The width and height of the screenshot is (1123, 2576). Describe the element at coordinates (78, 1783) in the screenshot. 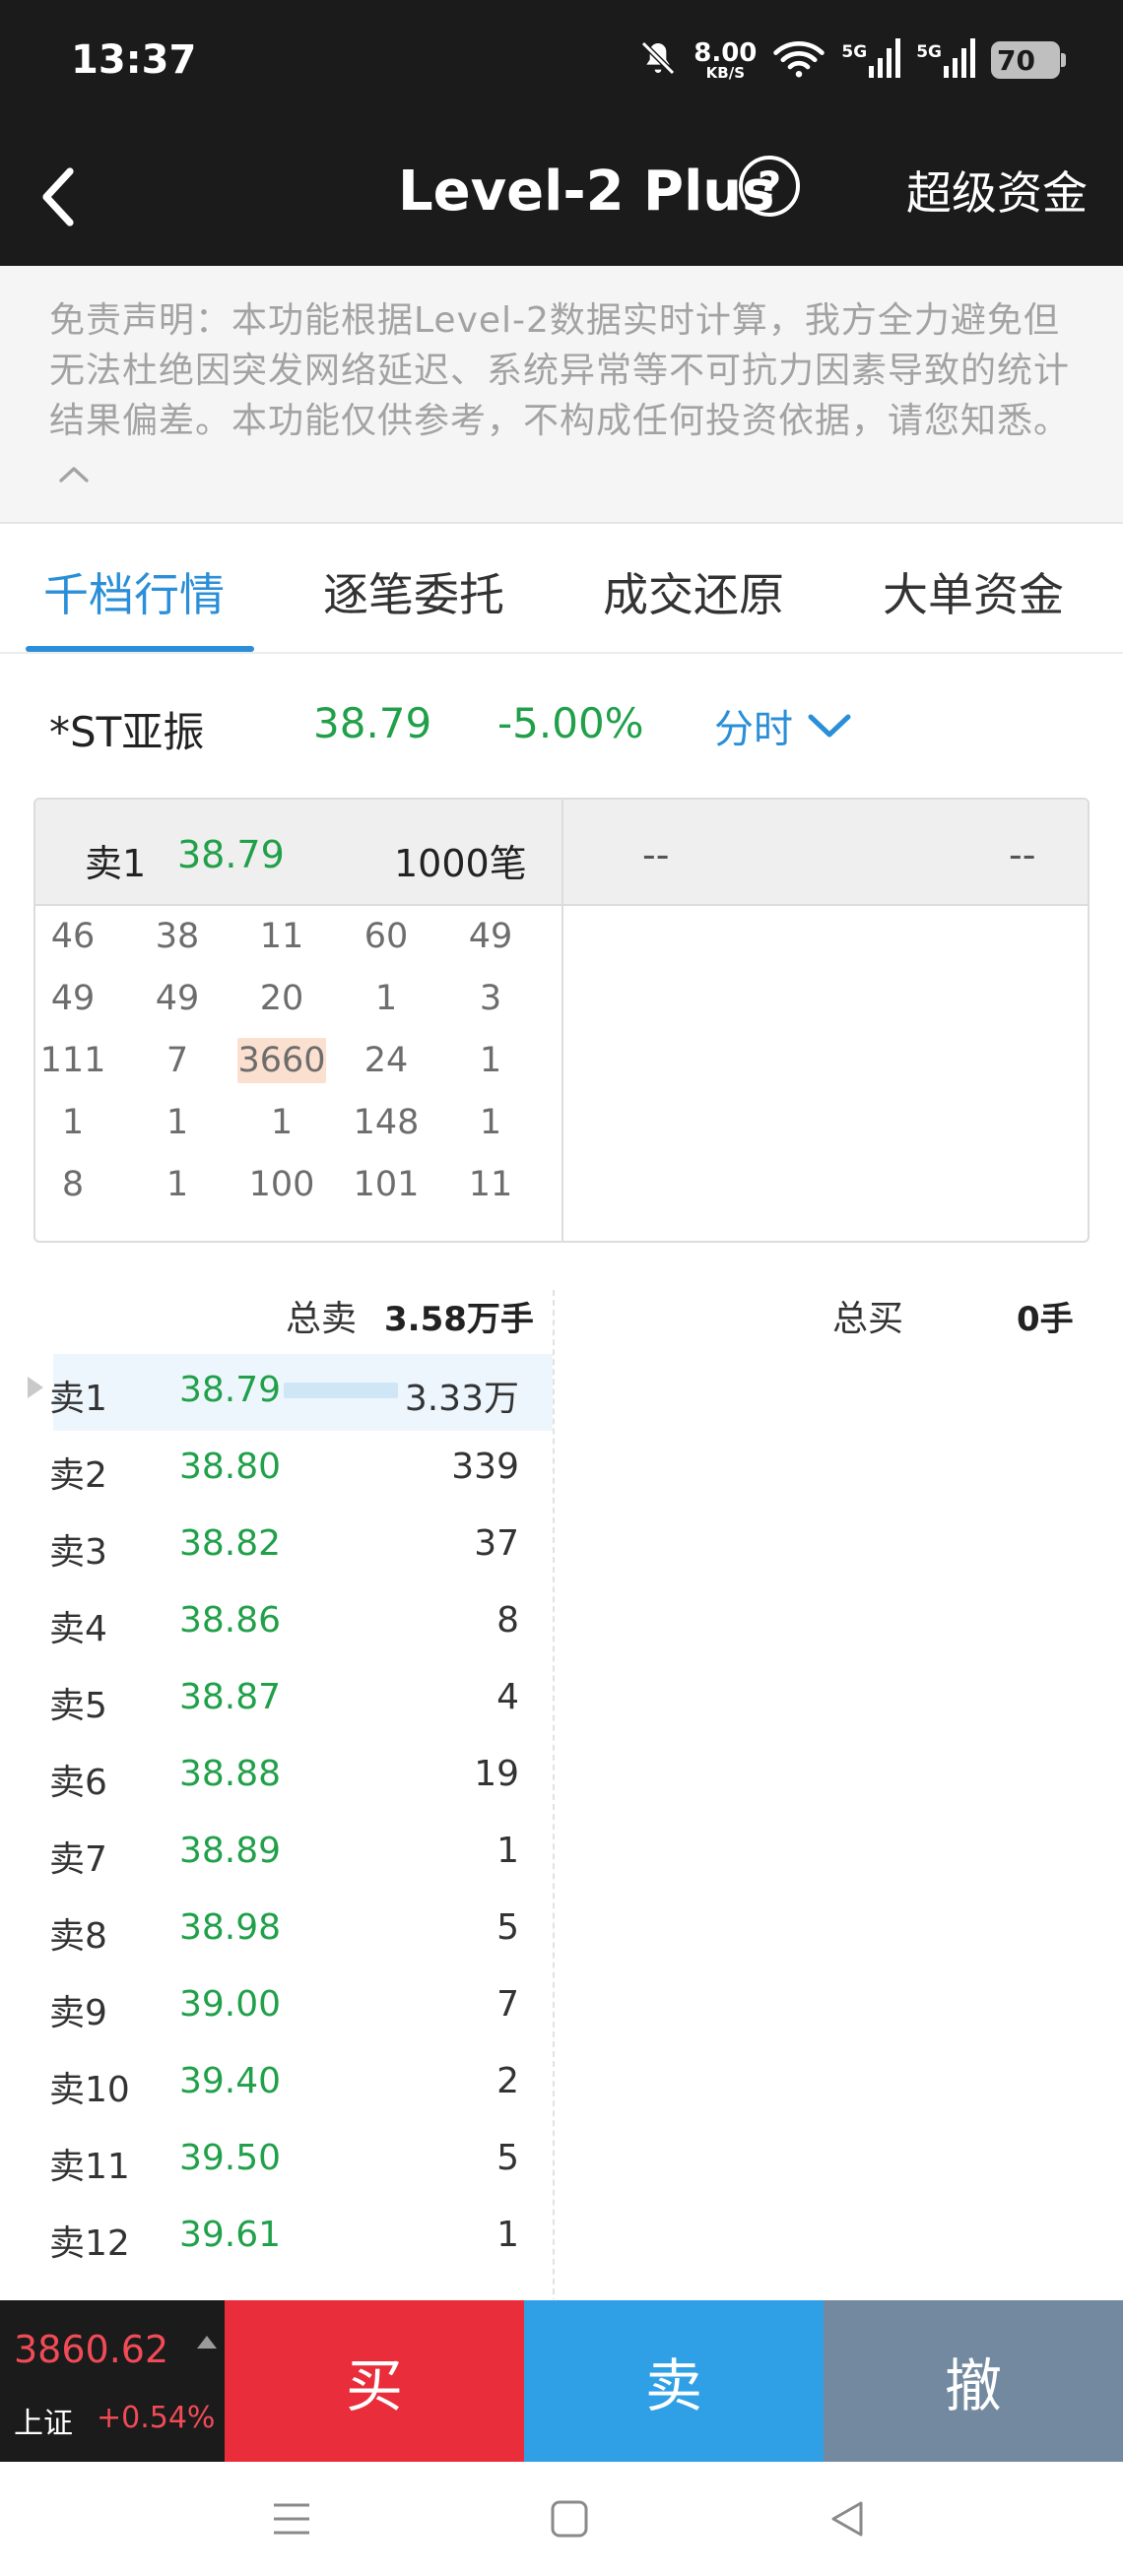

I see `ask-level-label: 卖6` at that location.